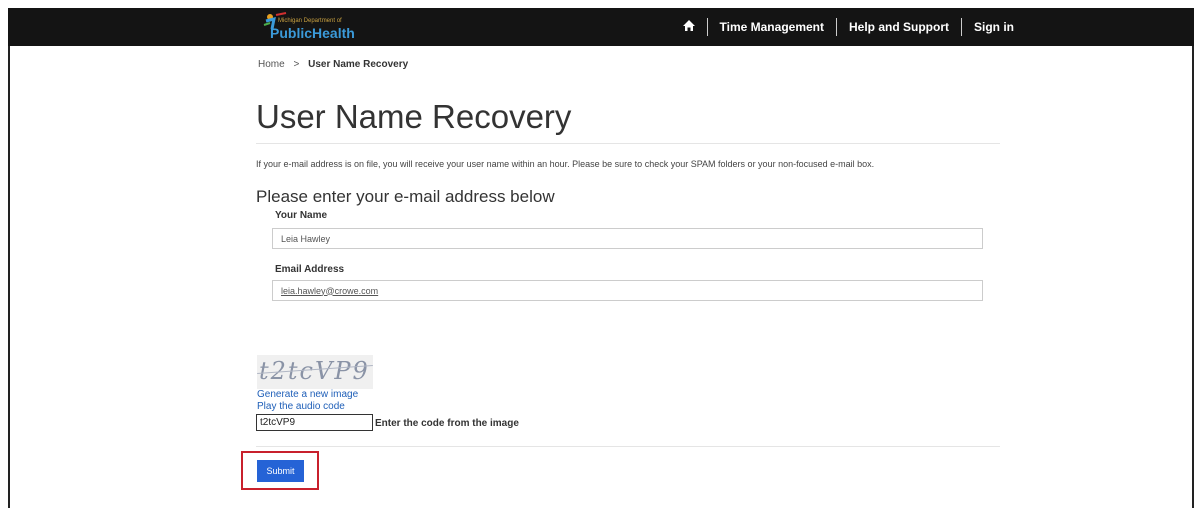 The height and width of the screenshot is (508, 1202). What do you see at coordinates (312, 33) in the screenshot?
I see `logo-main-text: PublicHealth` at bounding box center [312, 33].